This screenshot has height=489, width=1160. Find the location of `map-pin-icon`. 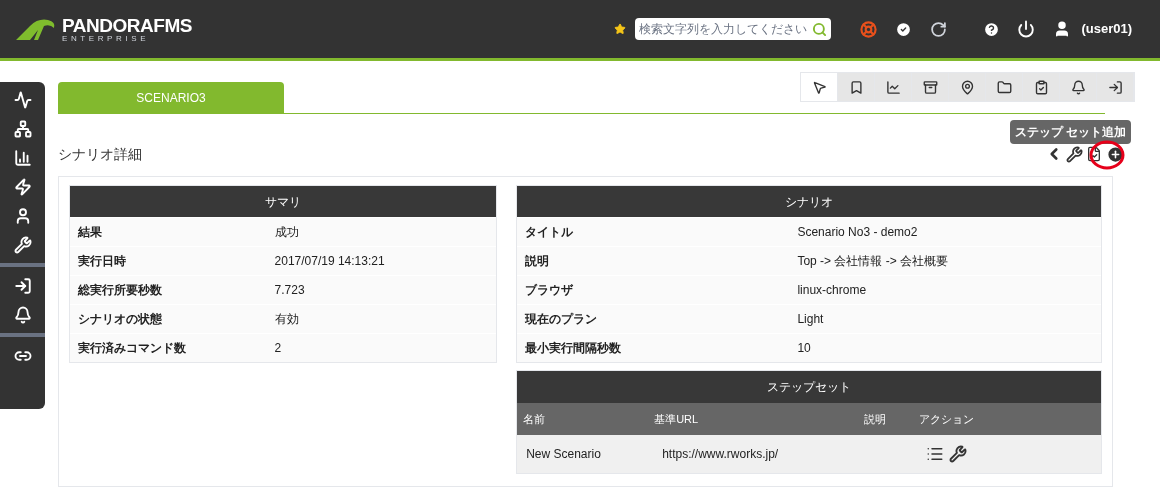

map-pin-icon is located at coordinates (967, 87).